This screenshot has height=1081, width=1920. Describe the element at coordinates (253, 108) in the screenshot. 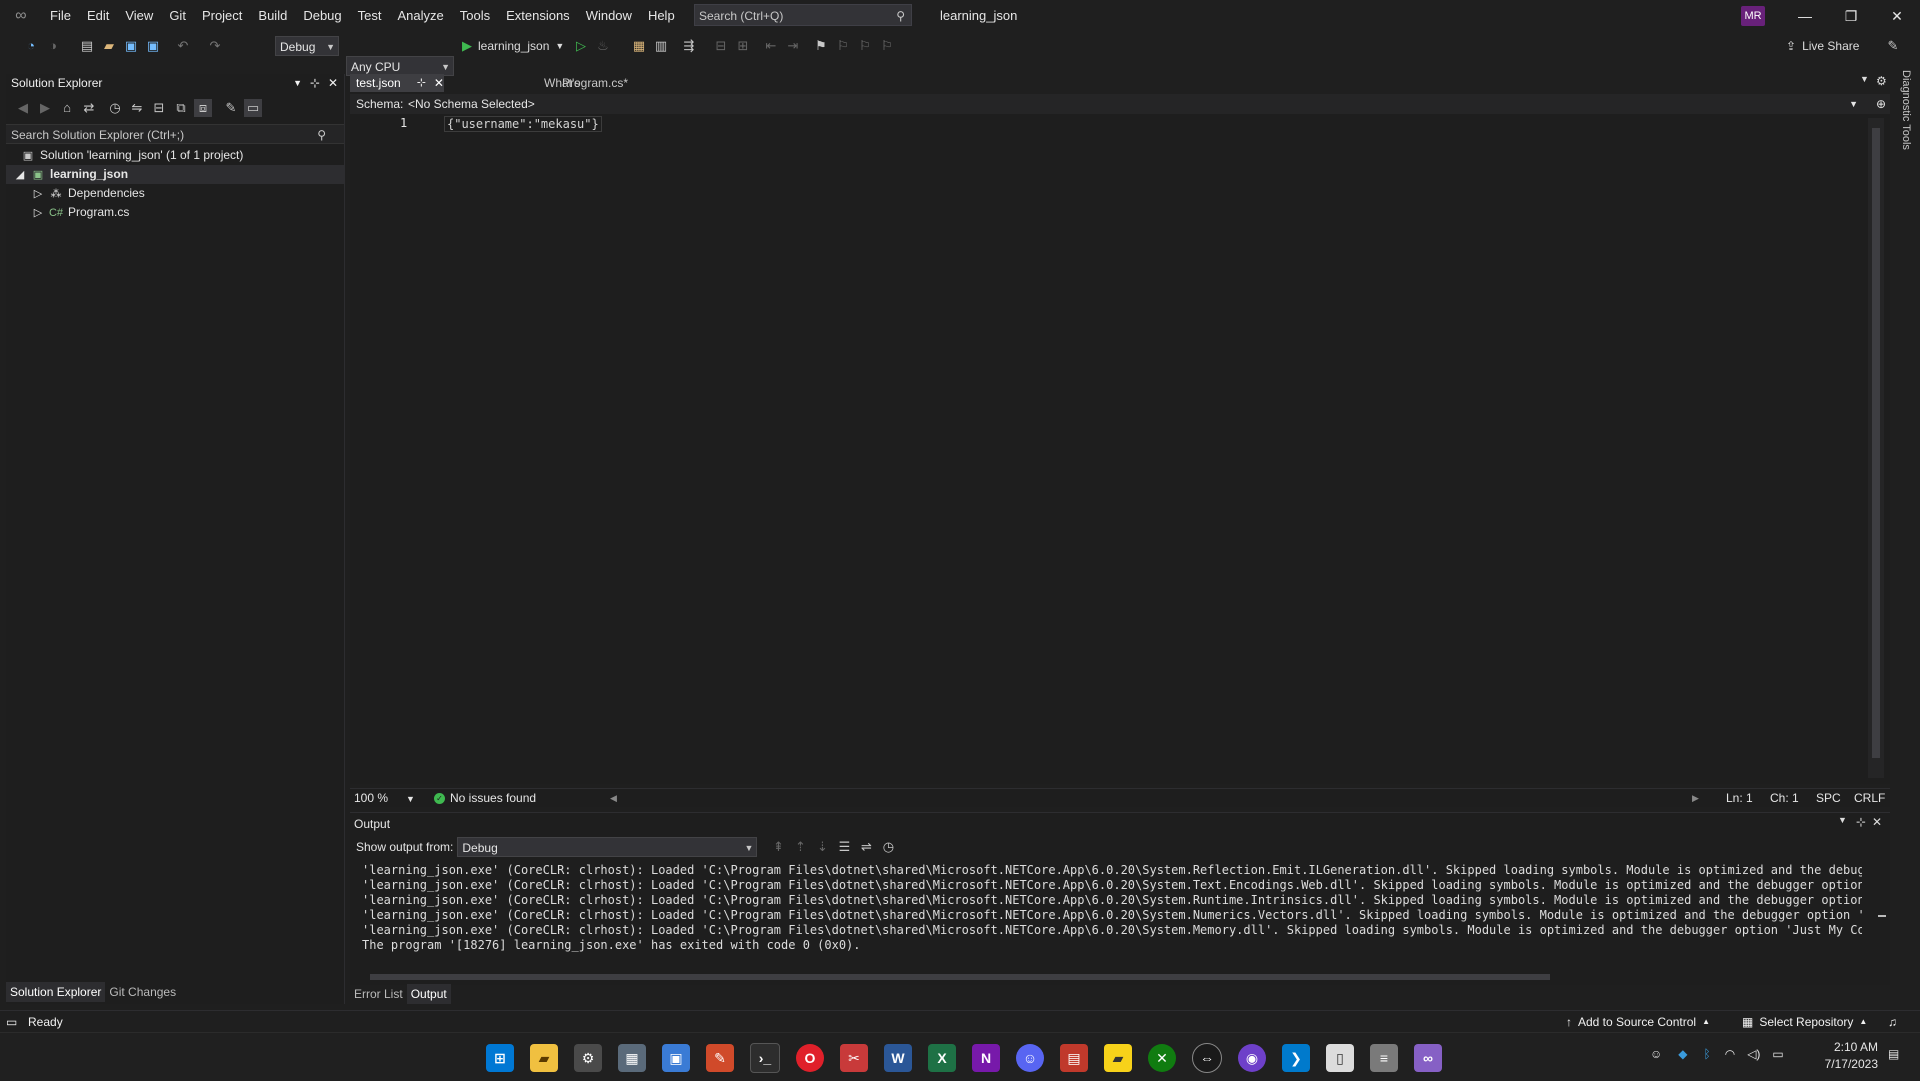

I see `preview-icon: ▭` at that location.